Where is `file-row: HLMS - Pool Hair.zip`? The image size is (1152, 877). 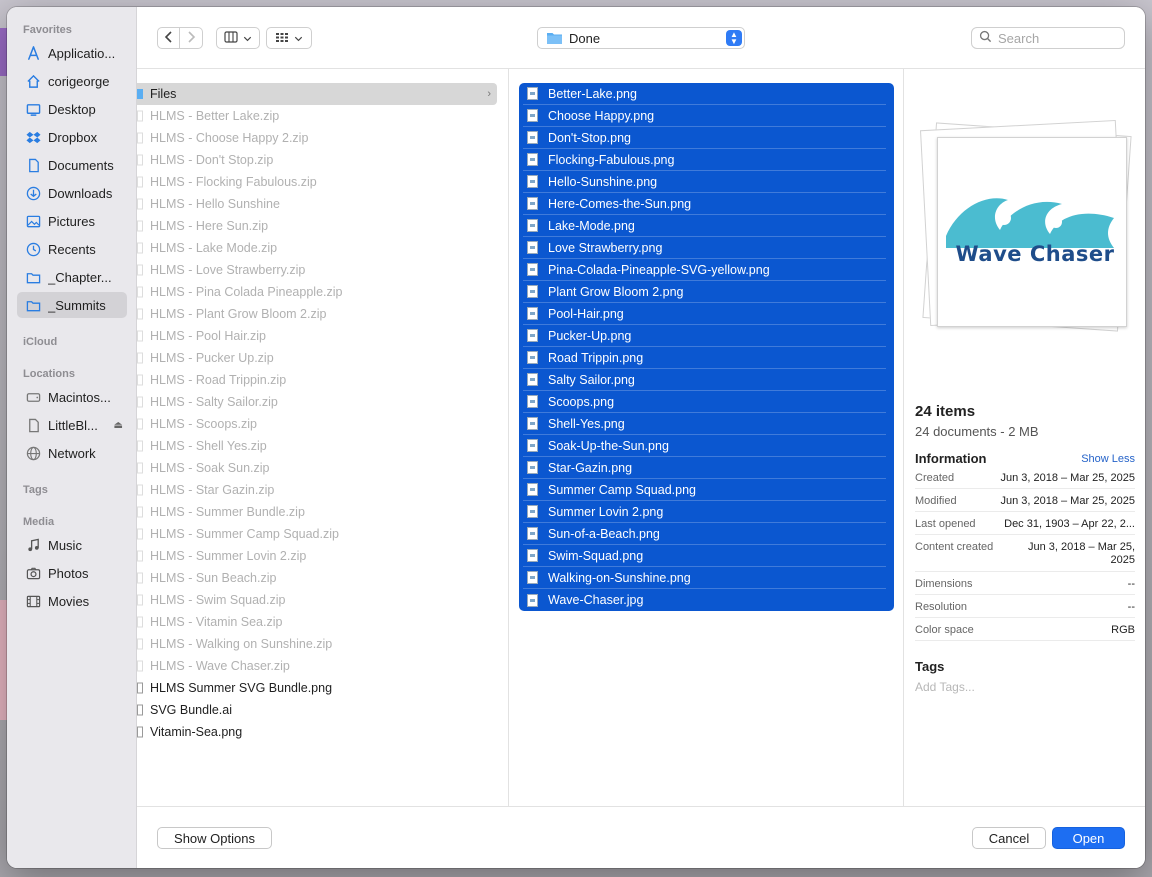
file-row: HLMS - Pool Hair.zip is located at coordinates (322, 336).